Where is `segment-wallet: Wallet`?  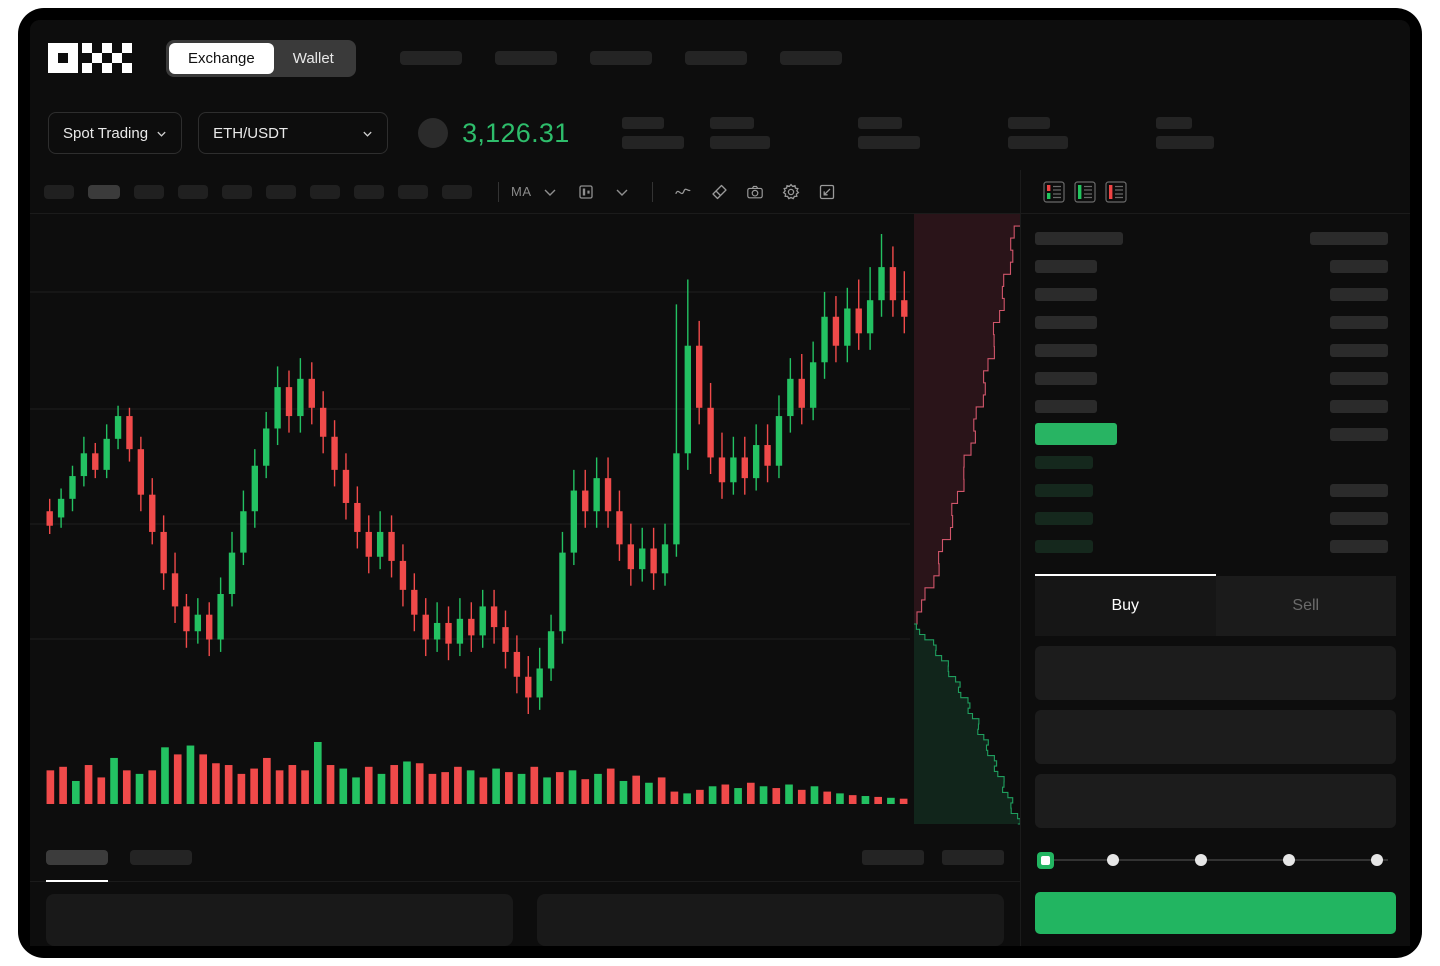 segment-wallet: Wallet is located at coordinates (313, 58).